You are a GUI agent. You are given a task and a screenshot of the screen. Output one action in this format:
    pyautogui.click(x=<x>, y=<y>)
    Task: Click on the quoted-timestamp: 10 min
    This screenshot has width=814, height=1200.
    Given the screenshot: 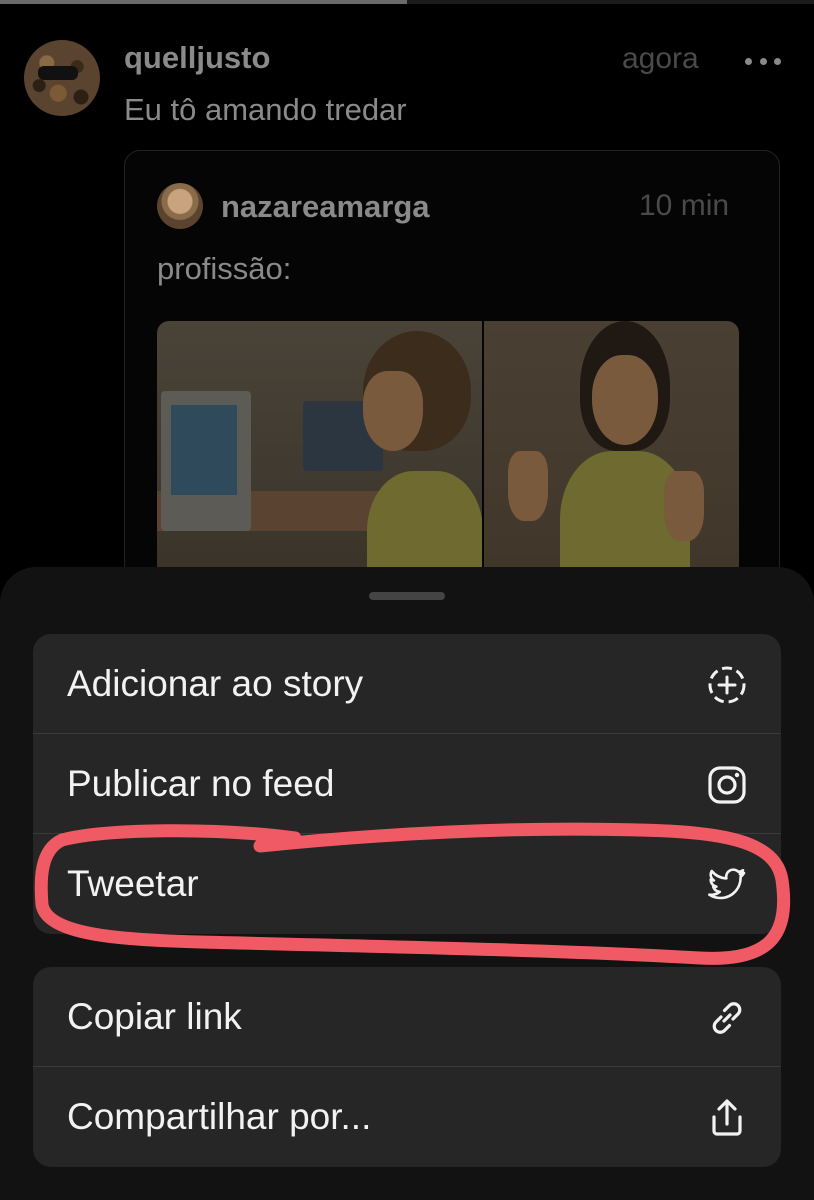 What is the action you would take?
    pyautogui.click(x=684, y=205)
    